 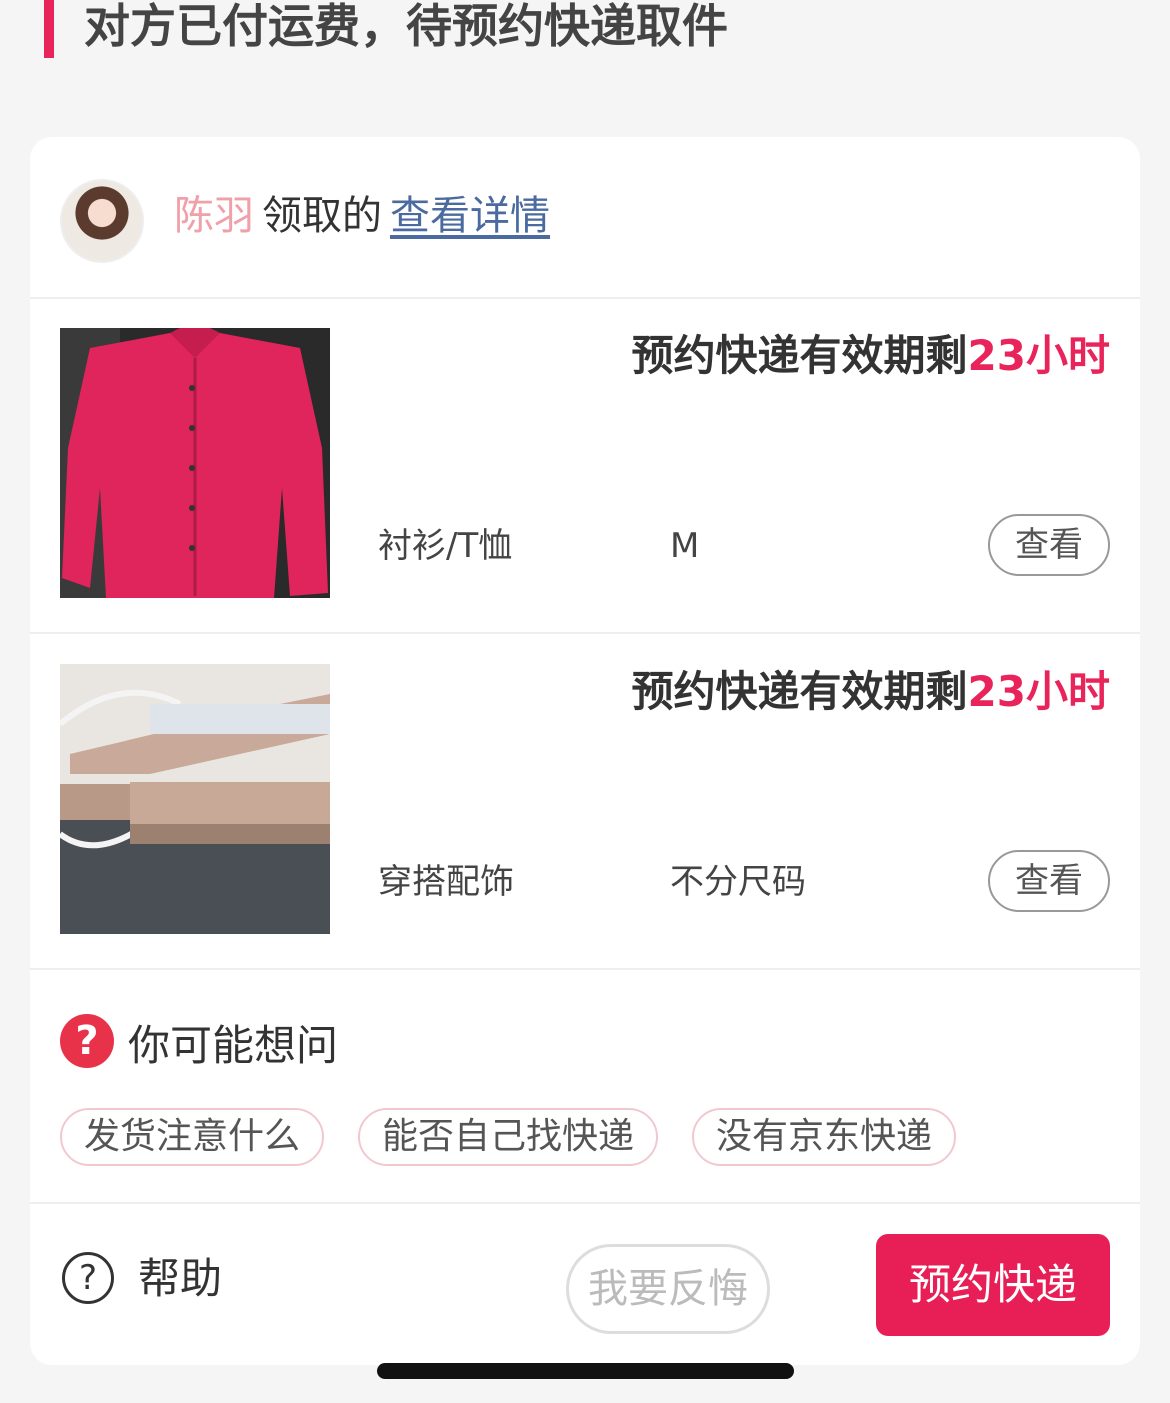 I want to click on claimer-name: 陈羽, so click(x=214, y=216).